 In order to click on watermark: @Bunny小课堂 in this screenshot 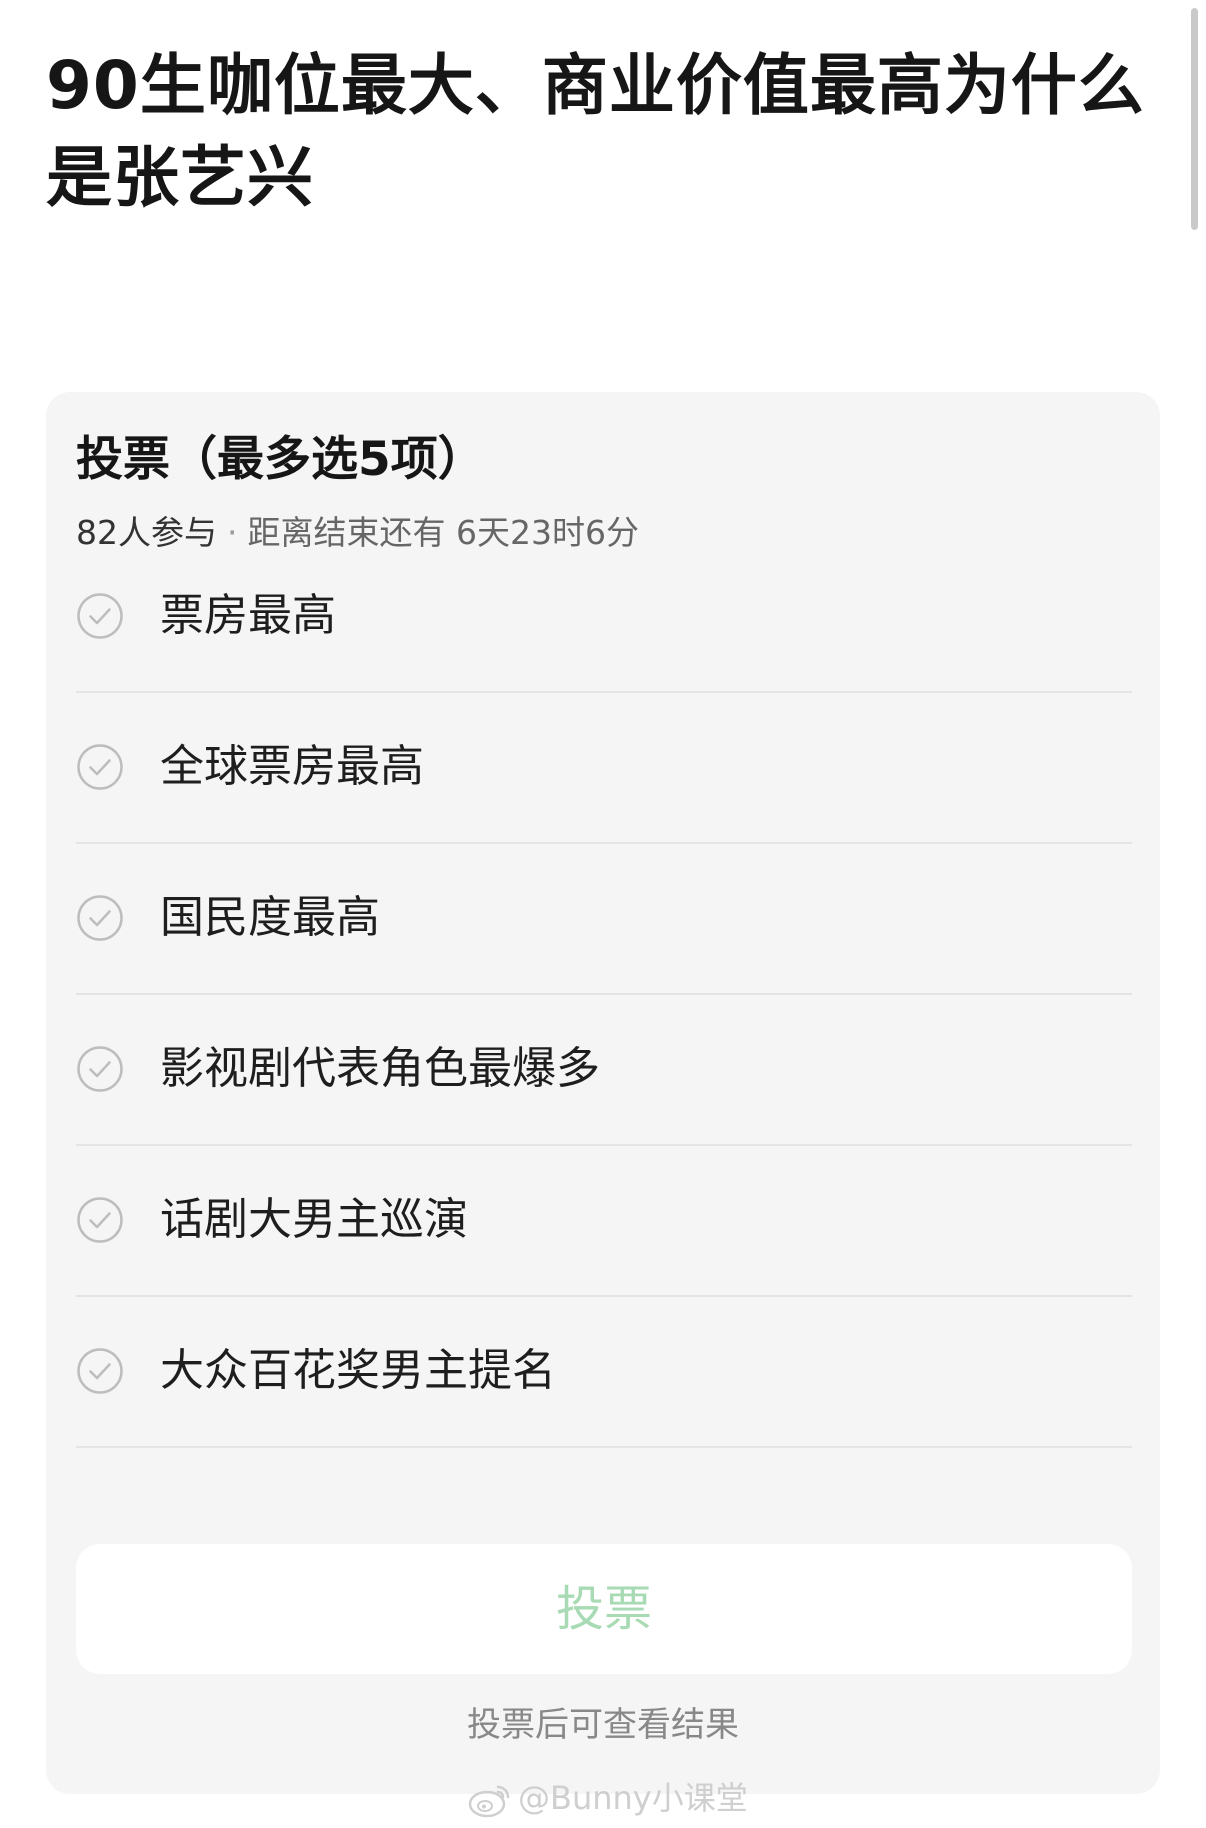, I will do `click(608, 1798)`.